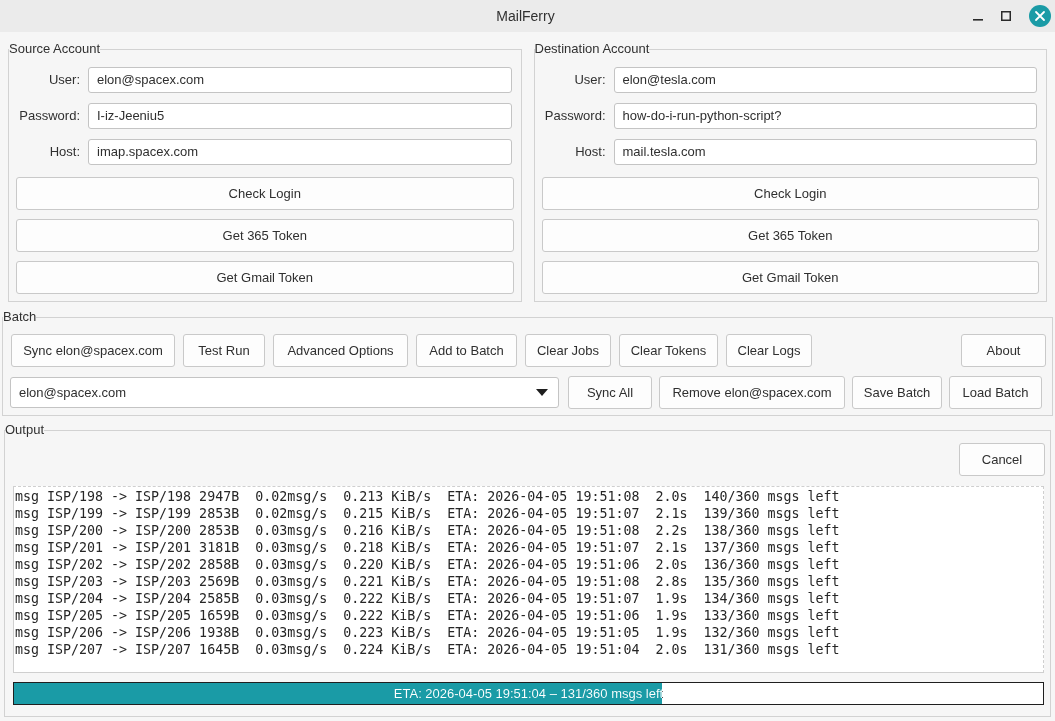 This screenshot has width=1055, height=721. What do you see at coordinates (1006, 16) in the screenshot?
I see `maximize-icon` at bounding box center [1006, 16].